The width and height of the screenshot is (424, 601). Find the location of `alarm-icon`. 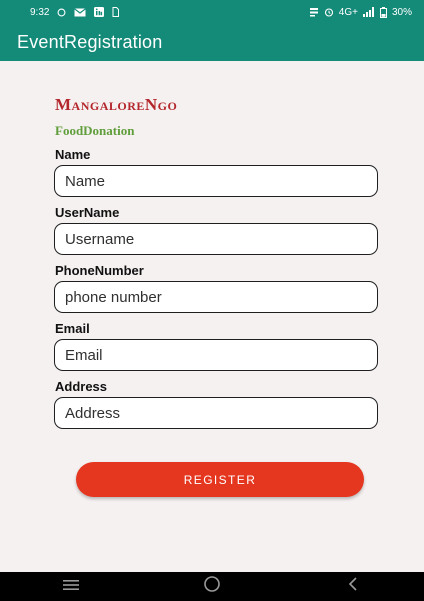

alarm-icon is located at coordinates (329, 12).